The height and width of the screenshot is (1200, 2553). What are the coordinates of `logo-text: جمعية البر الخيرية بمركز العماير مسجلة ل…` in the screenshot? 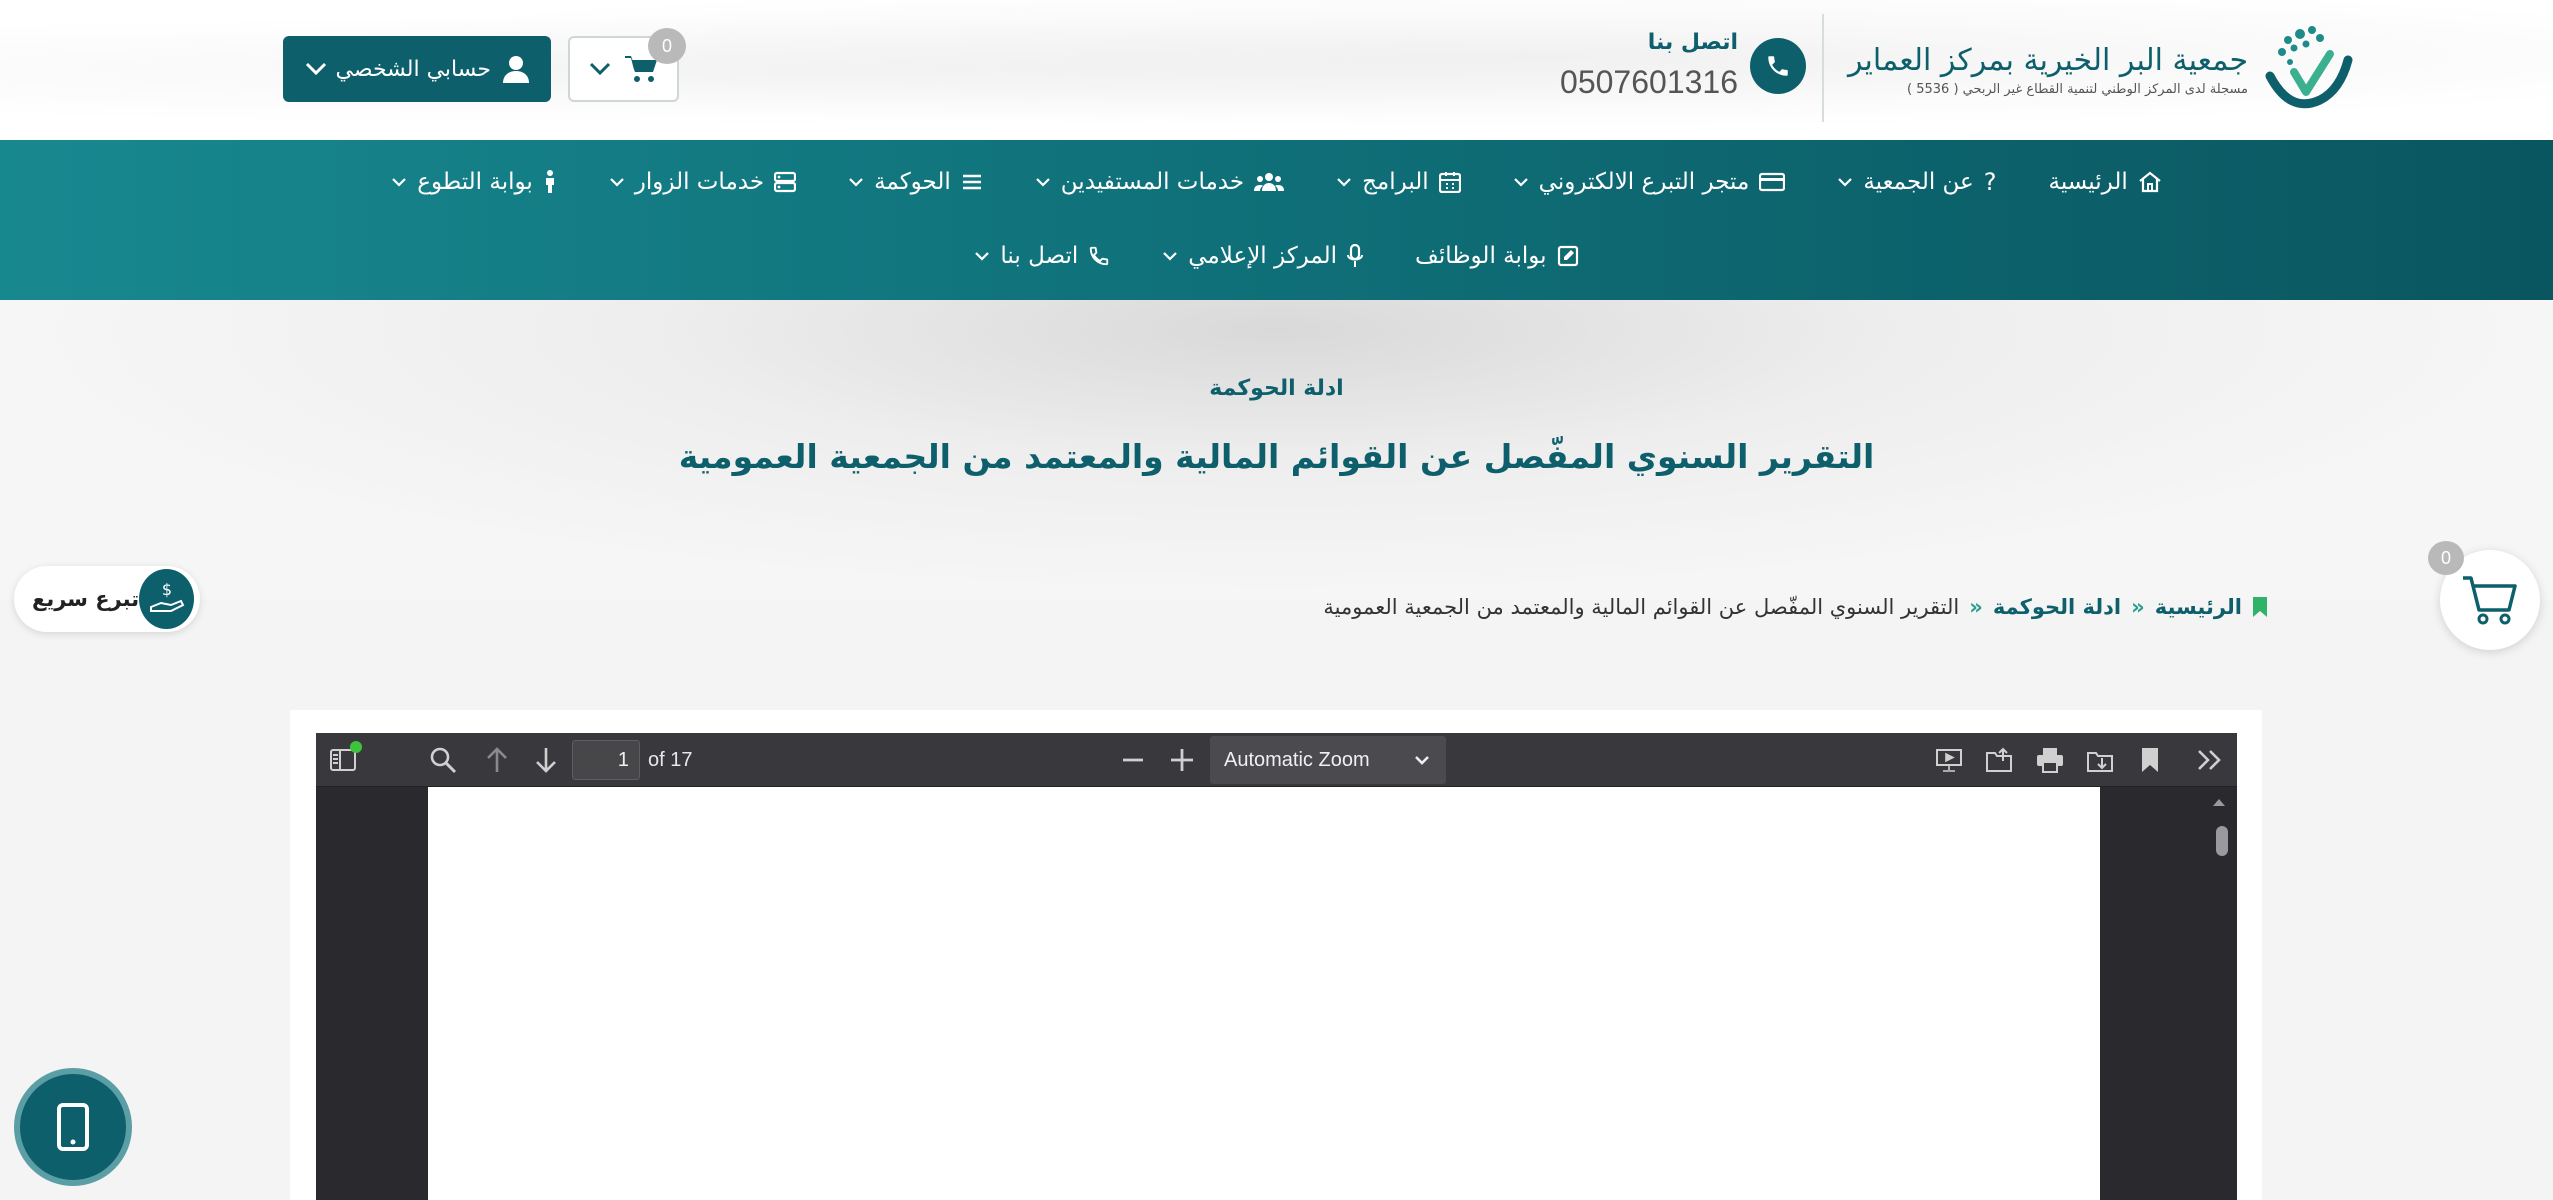 It's located at (2048, 69).